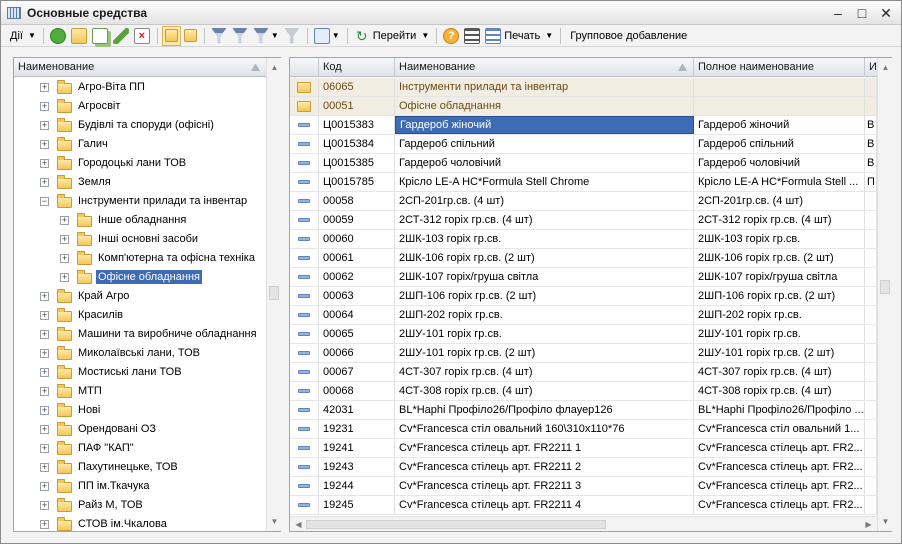 This screenshot has width=902, height=544. I want to click on filter-button, so click(219, 36).